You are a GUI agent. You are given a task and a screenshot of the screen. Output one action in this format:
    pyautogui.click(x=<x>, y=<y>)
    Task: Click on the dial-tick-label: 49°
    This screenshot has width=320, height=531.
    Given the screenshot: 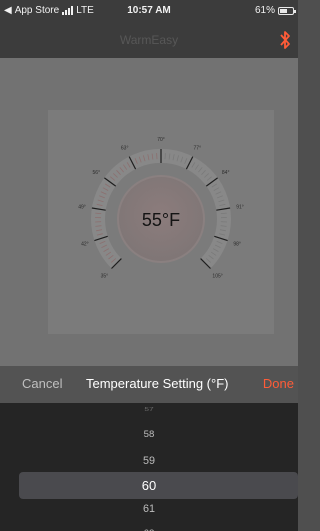 What is the action you would take?
    pyautogui.click(x=82, y=208)
    